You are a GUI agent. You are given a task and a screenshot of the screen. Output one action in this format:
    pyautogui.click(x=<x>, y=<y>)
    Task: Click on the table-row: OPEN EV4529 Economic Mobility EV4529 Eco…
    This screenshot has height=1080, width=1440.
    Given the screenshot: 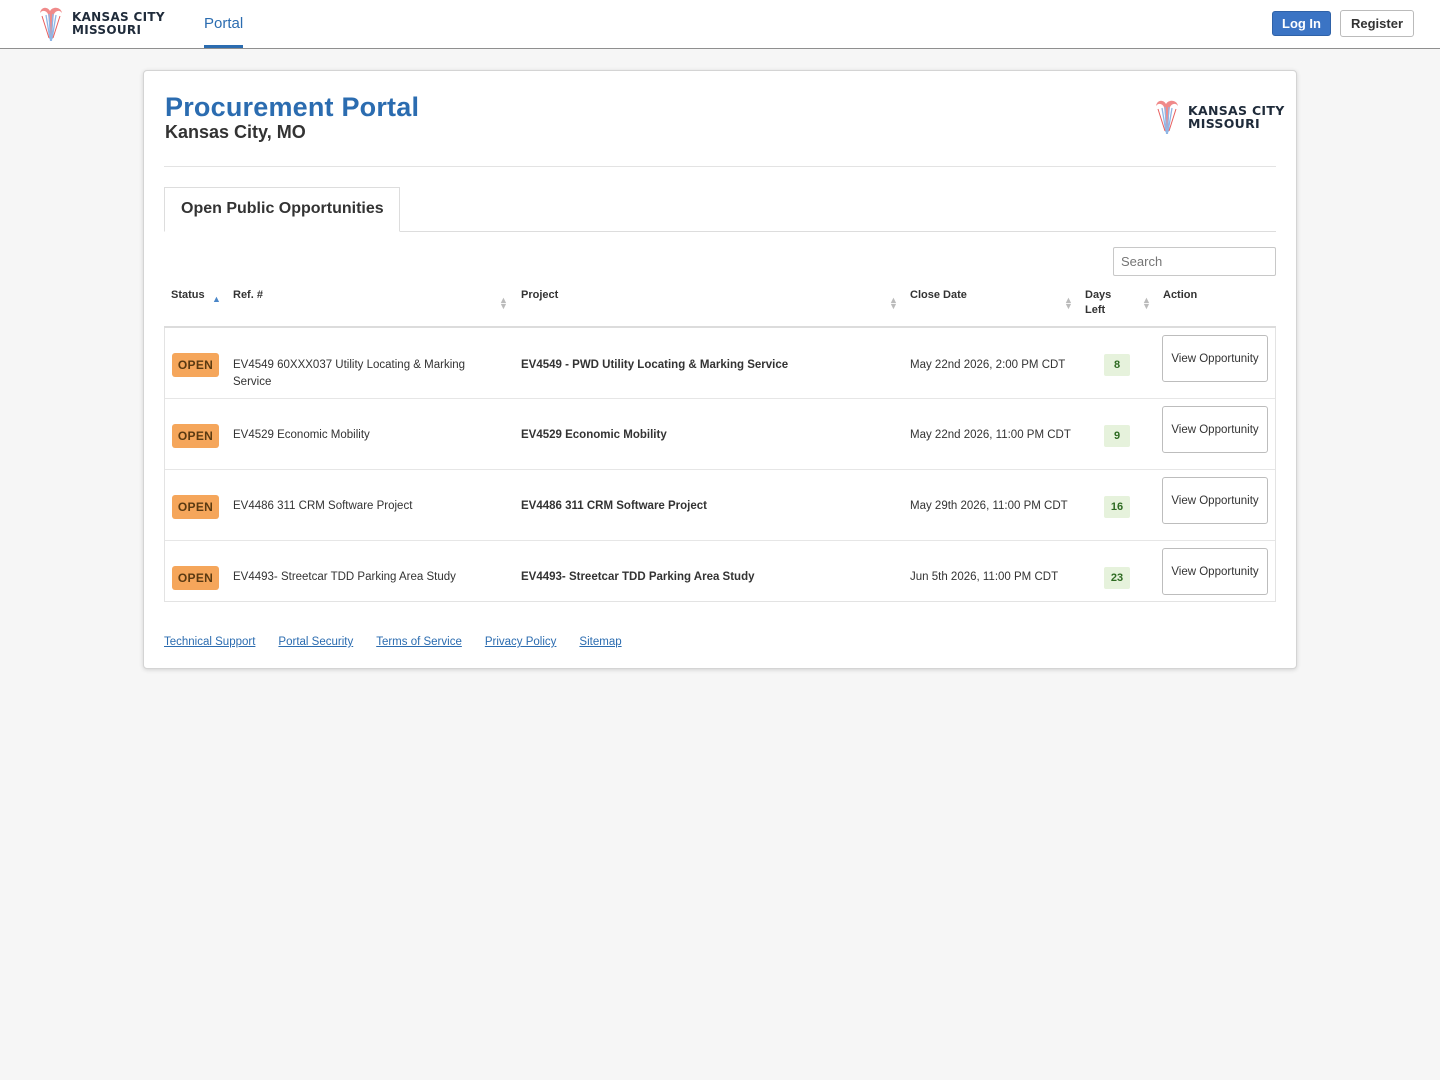 What is the action you would take?
    pyautogui.click(x=720, y=434)
    